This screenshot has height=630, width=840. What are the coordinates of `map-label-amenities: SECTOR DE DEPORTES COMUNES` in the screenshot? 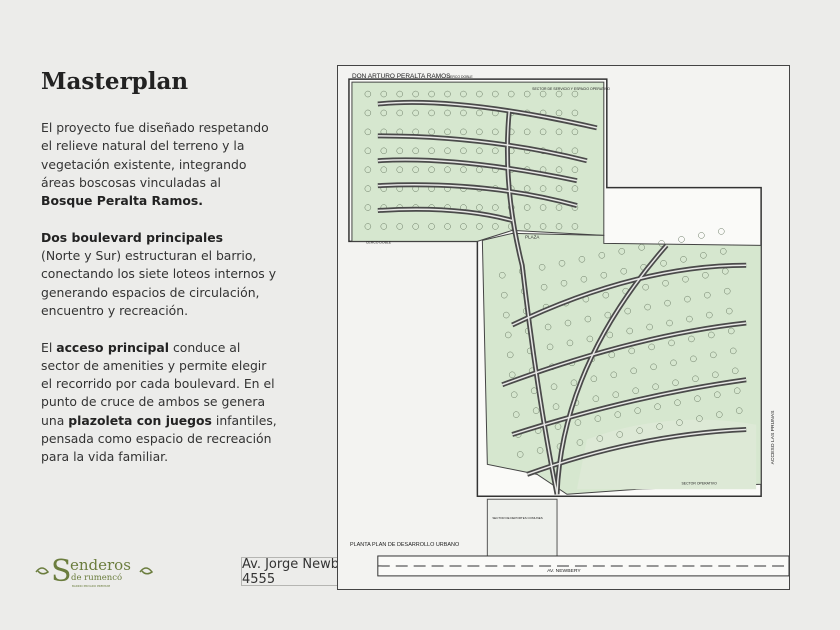 It's located at (517, 518).